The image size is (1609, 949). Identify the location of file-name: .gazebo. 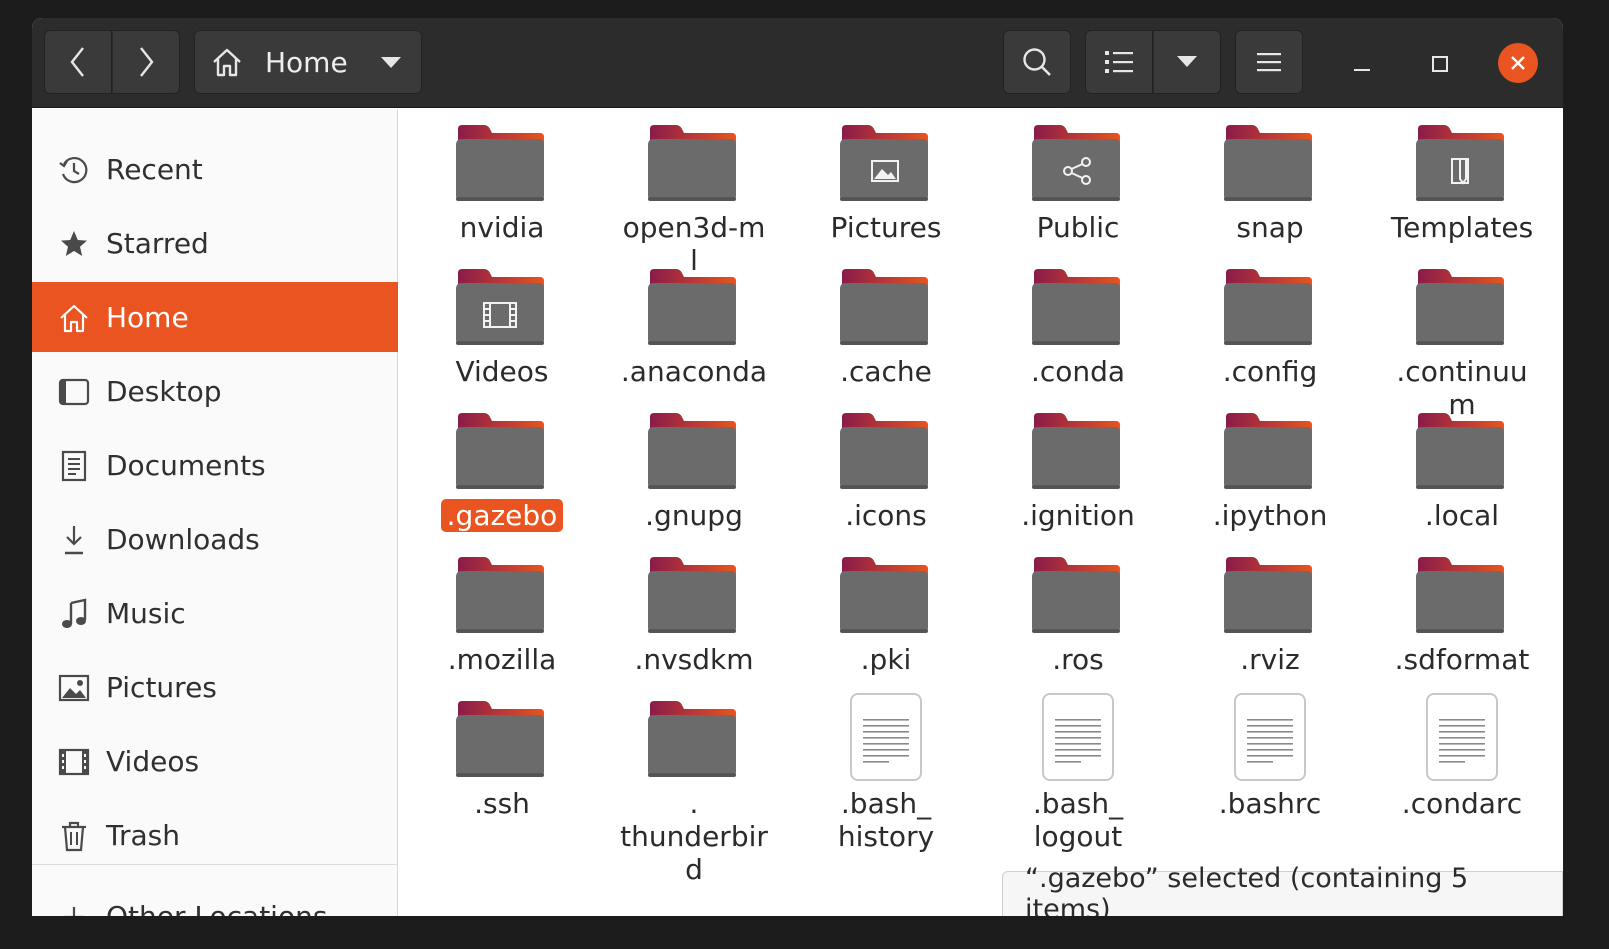
(502, 515).